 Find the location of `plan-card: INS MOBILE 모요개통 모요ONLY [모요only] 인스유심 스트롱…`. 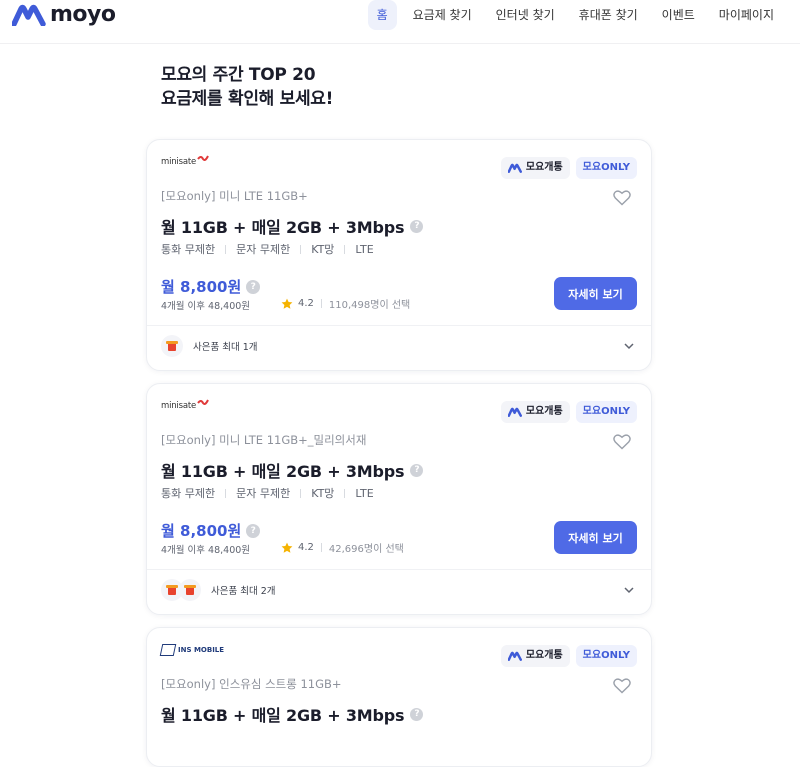

plan-card: INS MOBILE 모요개통 모요ONLY [모요only] 인스유심 스트롱… is located at coordinates (399, 697).